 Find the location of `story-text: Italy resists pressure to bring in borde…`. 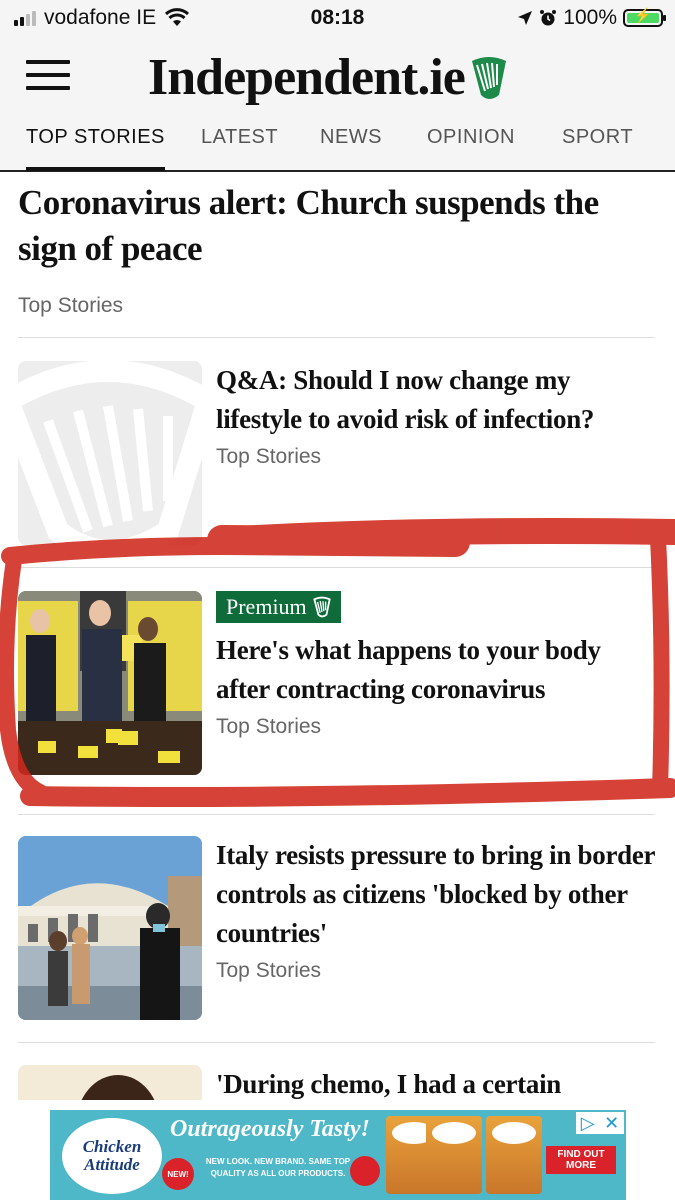

story-text: Italy resists pressure to bring in borde… is located at coordinates (436, 909).